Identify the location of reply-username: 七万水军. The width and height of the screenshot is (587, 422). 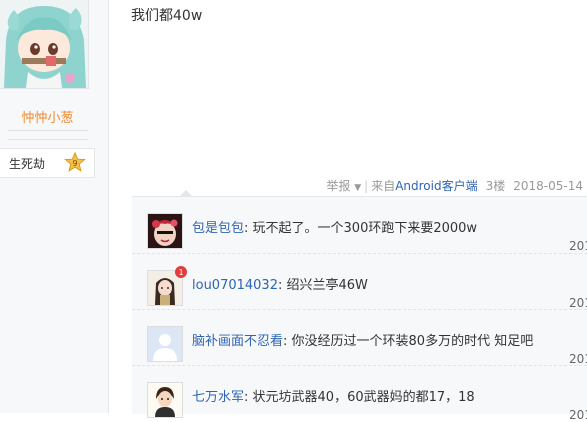
(218, 397).